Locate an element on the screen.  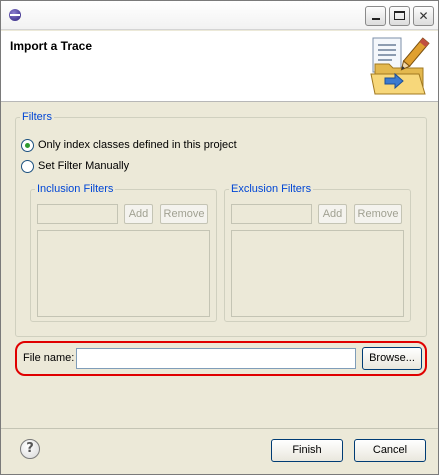
minimize-icon is located at coordinates (375, 19).